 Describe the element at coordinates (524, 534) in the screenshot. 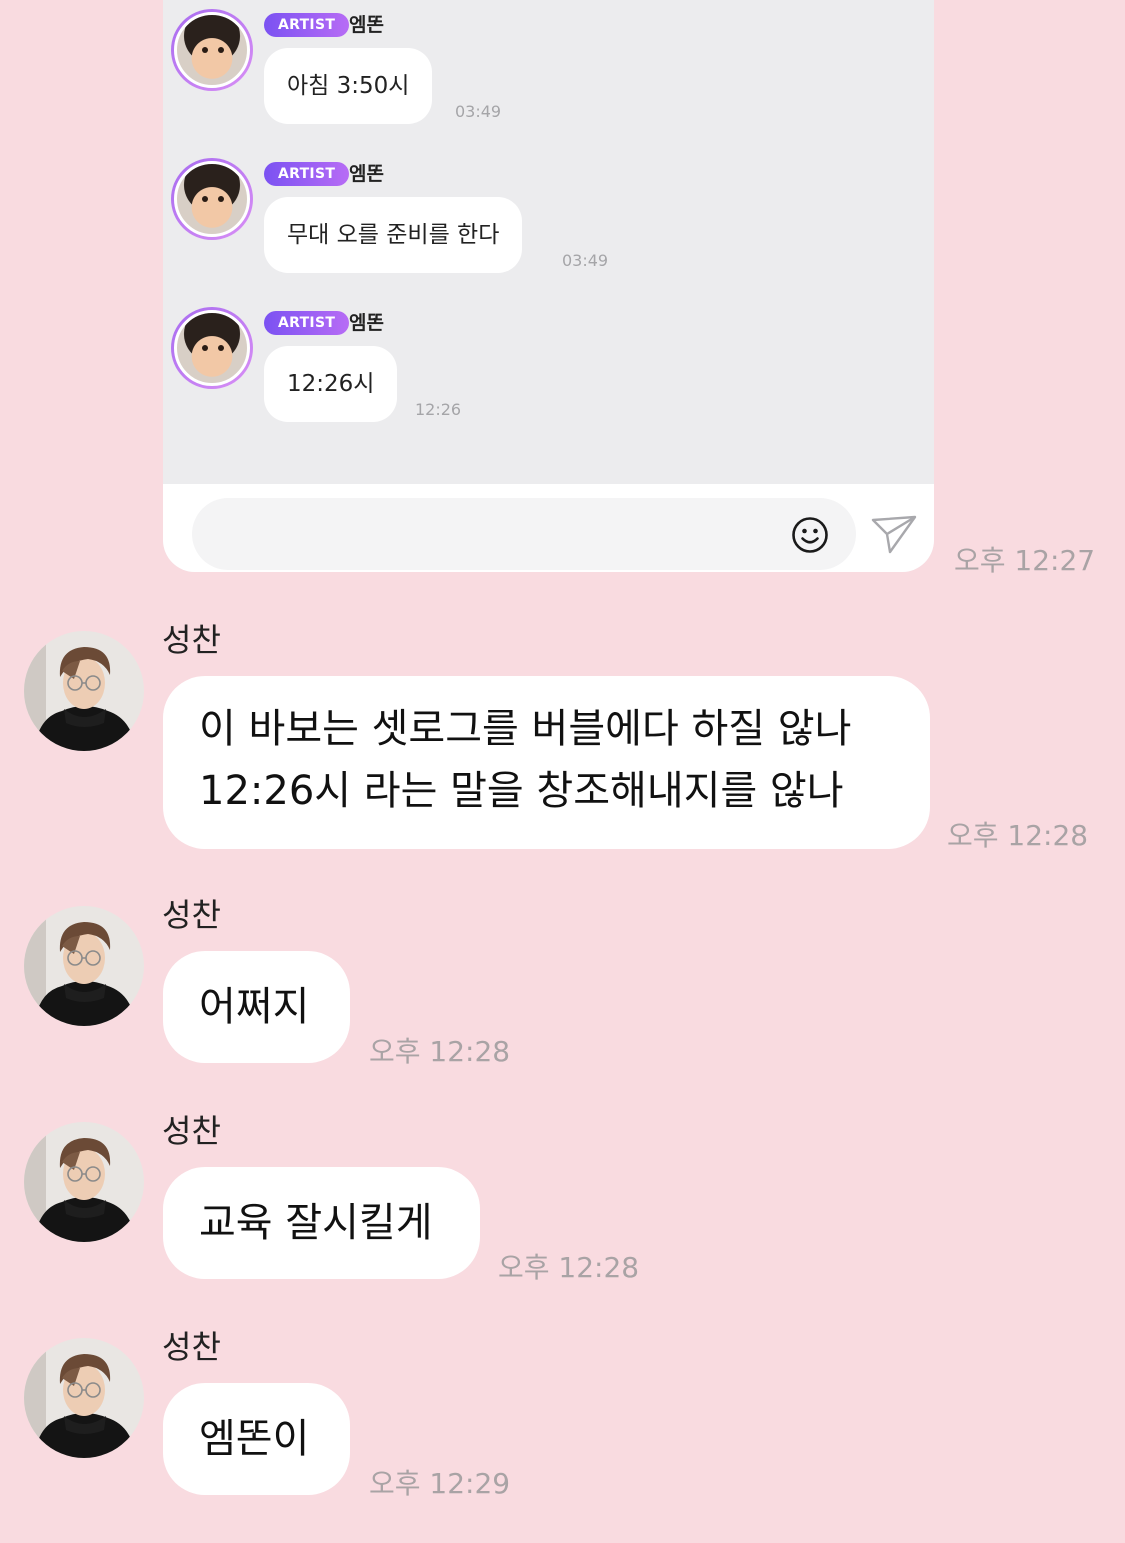

I see `message-input` at that location.